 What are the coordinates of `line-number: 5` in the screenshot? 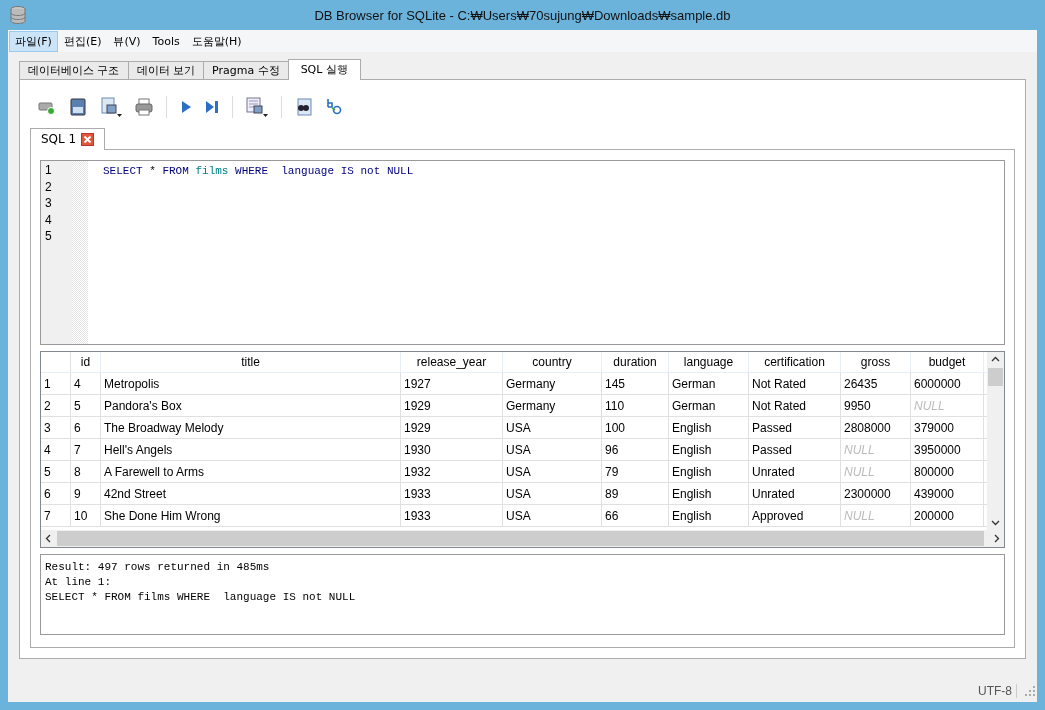 It's located at (49, 237).